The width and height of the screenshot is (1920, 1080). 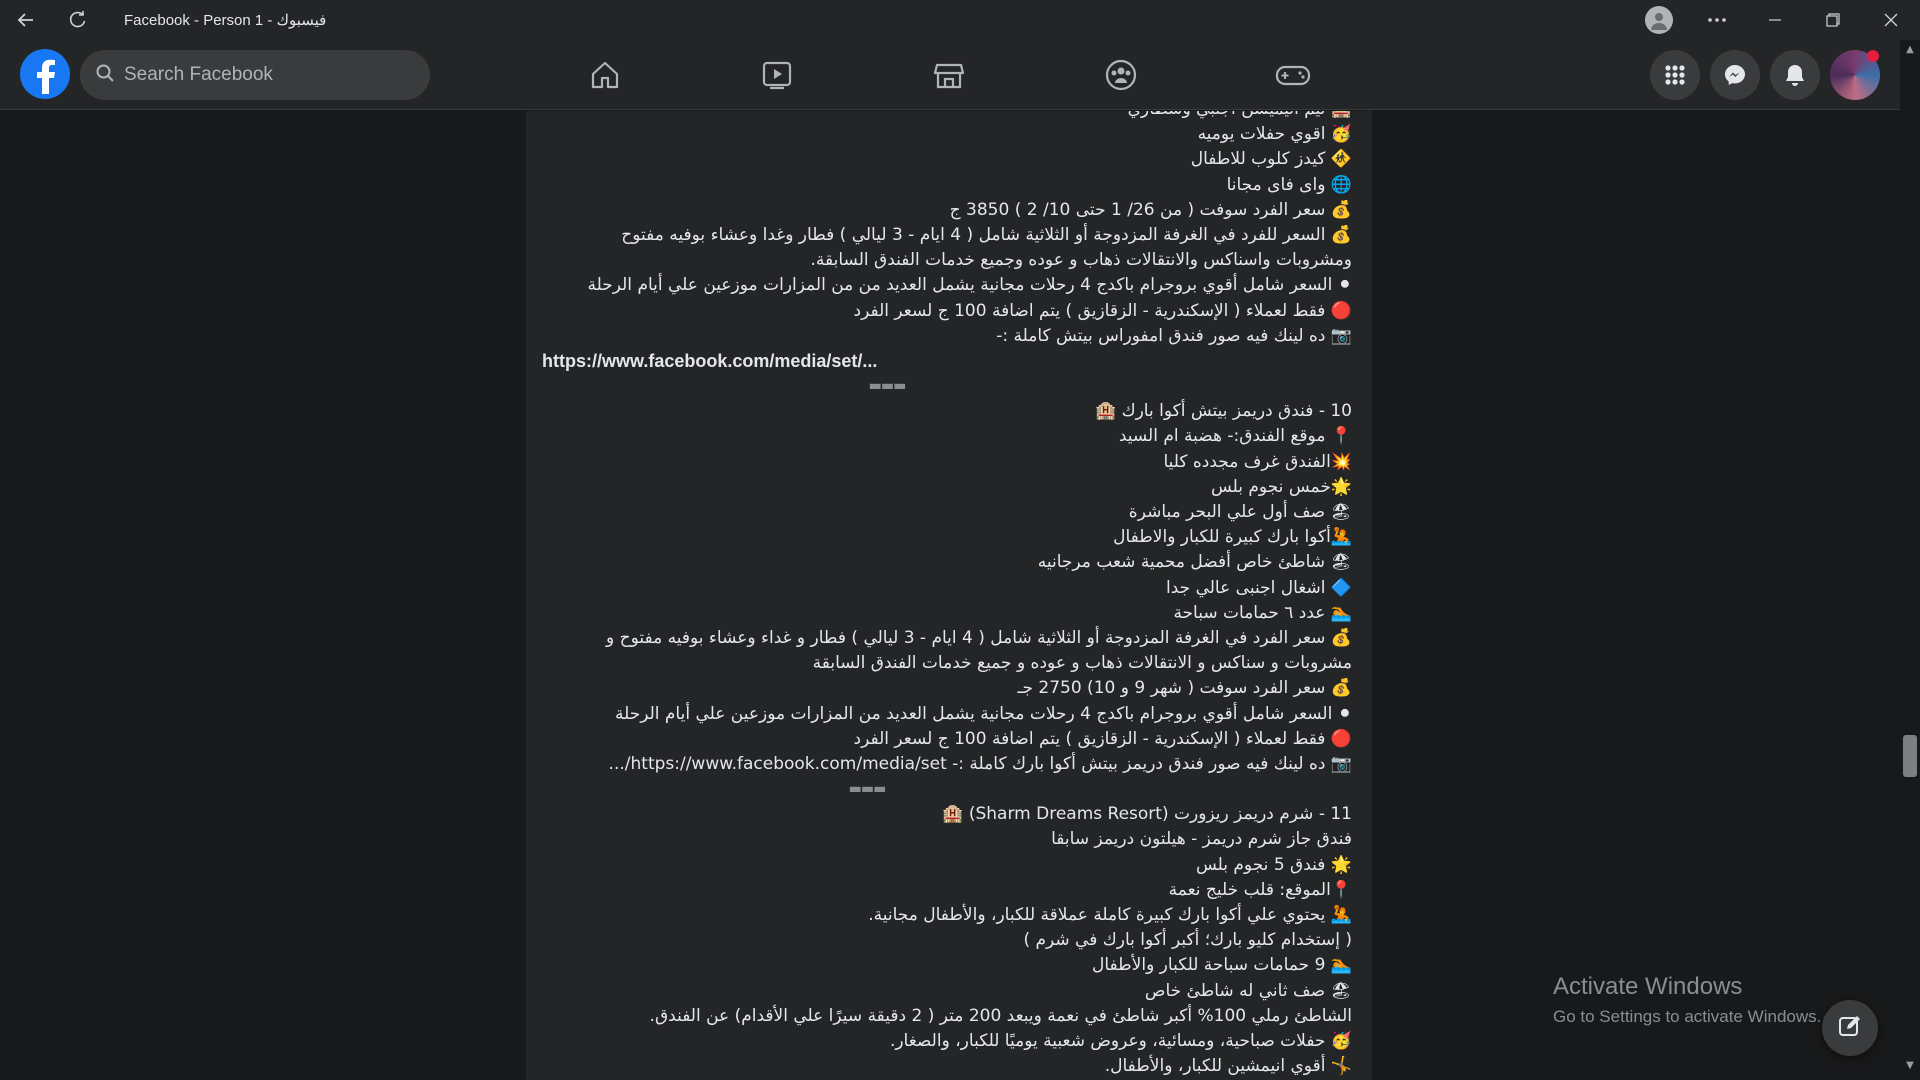 I want to click on post-line: 🌟خمس نجوم بلس, so click(x=1281, y=486).